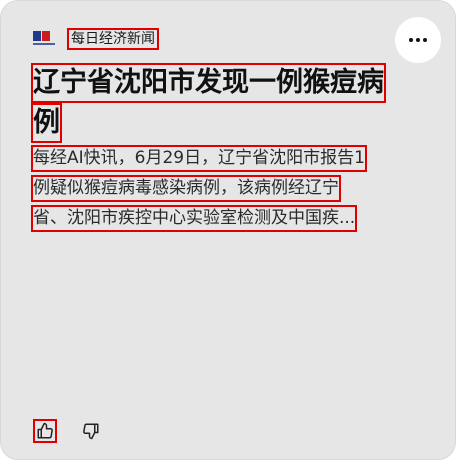  What do you see at coordinates (68, 431) in the screenshot?
I see `feedback-actions` at bounding box center [68, 431].